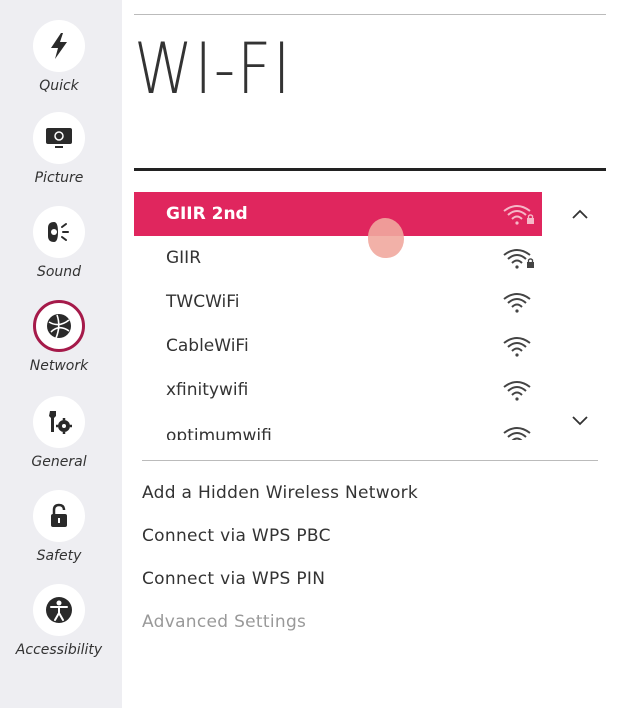 This screenshot has height=708, width=619. Describe the element at coordinates (370, 169) in the screenshot. I see `title-divider` at that location.